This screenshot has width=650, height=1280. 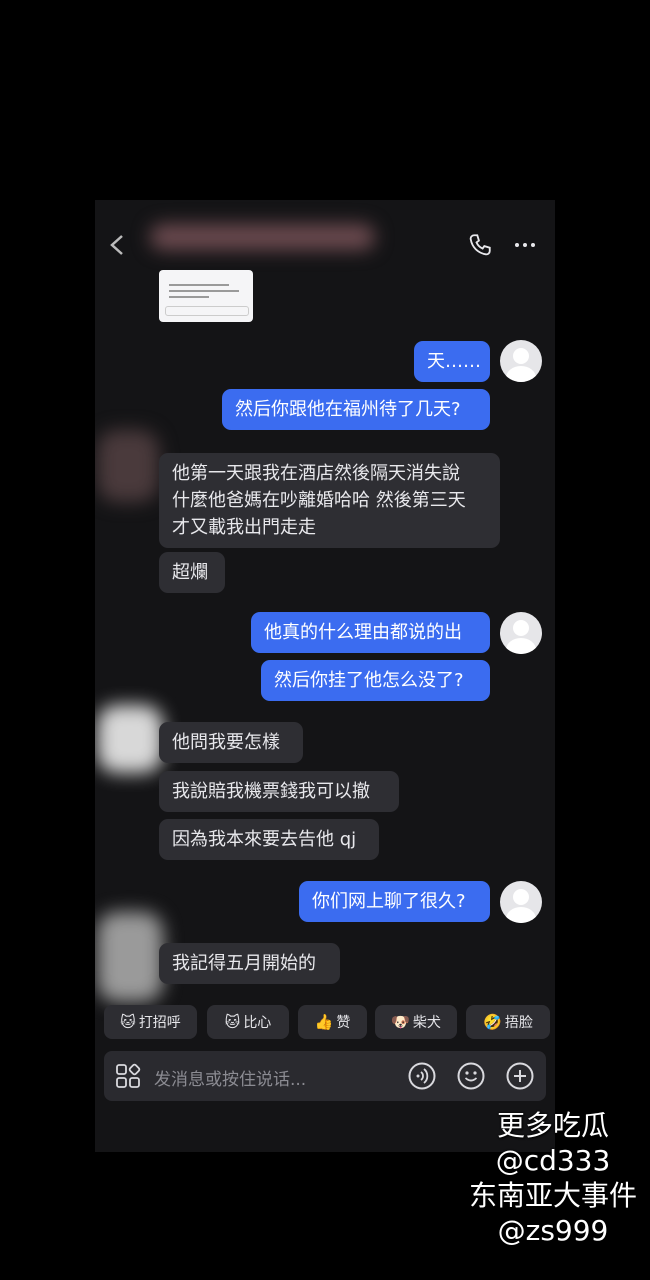 I want to click on cat-heart-icon: 🐱, so click(x=232, y=1022).